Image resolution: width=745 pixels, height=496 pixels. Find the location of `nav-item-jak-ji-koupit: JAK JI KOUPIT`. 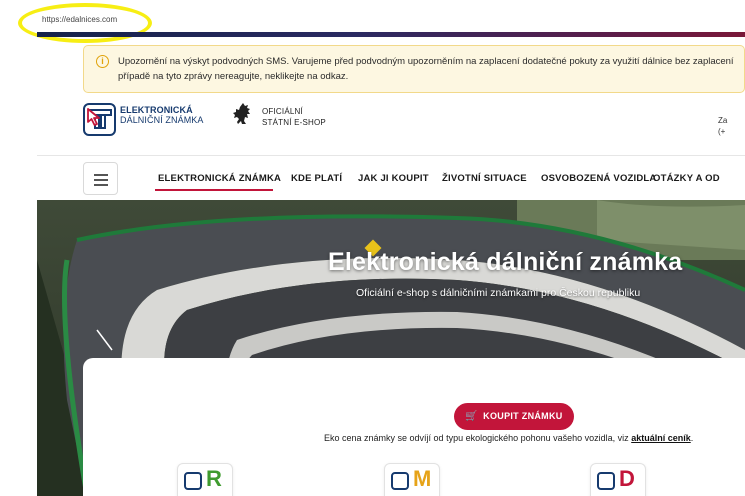

nav-item-jak-ji-koupit: JAK JI KOUPIT is located at coordinates (393, 178).